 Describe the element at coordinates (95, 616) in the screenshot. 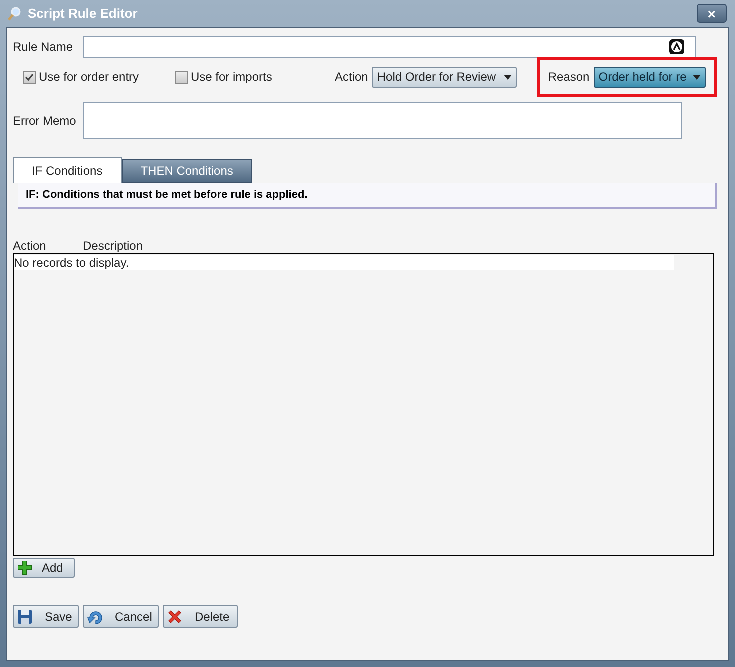

I see `undo-arrow-icon` at that location.